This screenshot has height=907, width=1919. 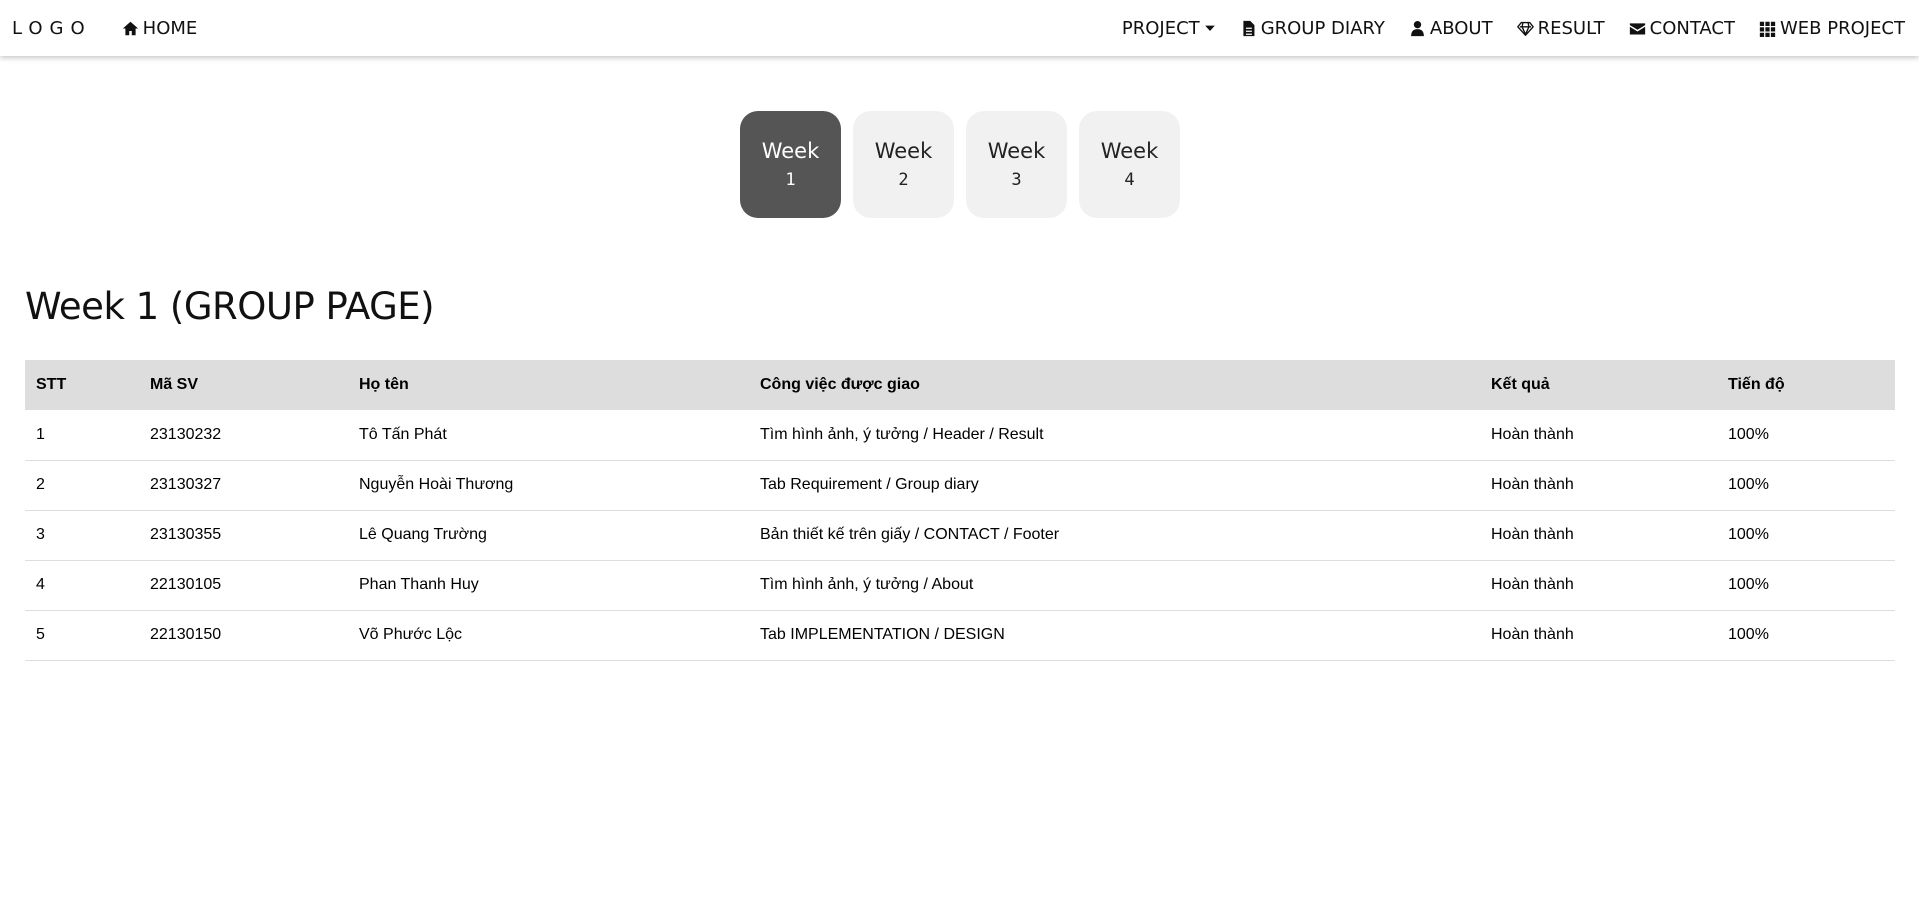 I want to click on nav-group-diary-link: GROUP DIARY, so click(x=1312, y=28).